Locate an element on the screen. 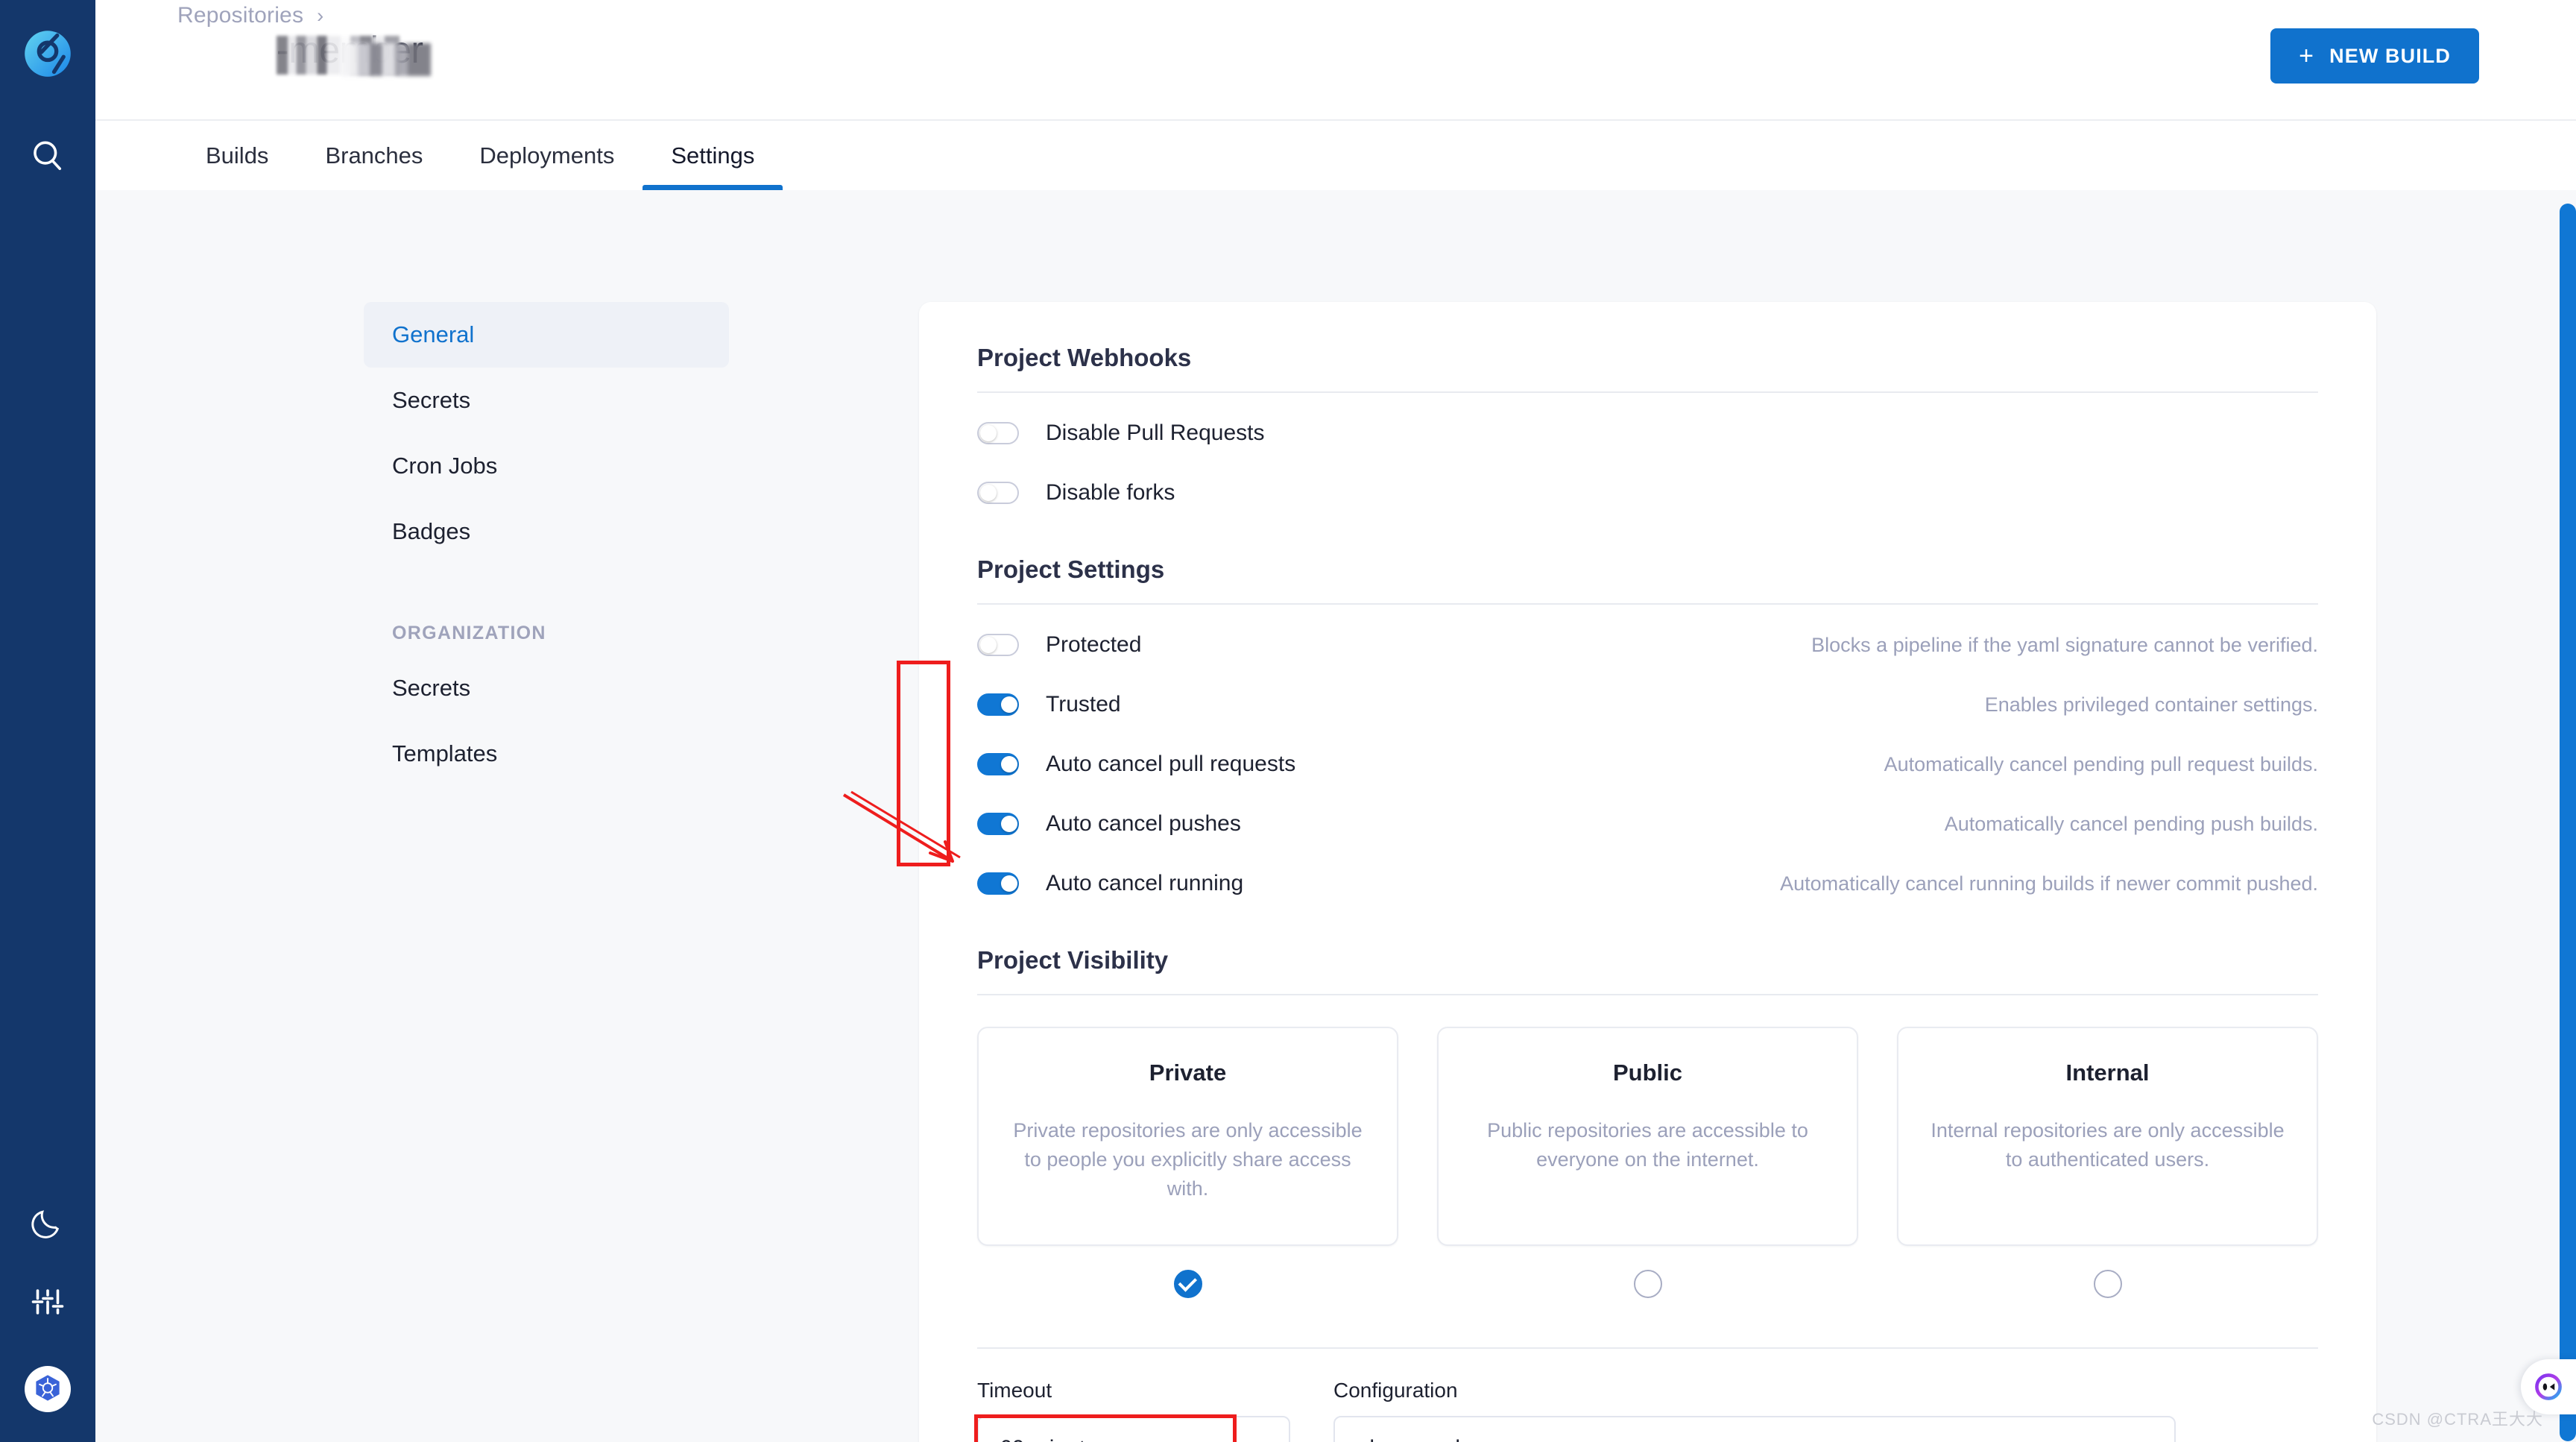 The image size is (2576, 1442). sidebar-item-org-secrets: Secrets is located at coordinates (546, 688).